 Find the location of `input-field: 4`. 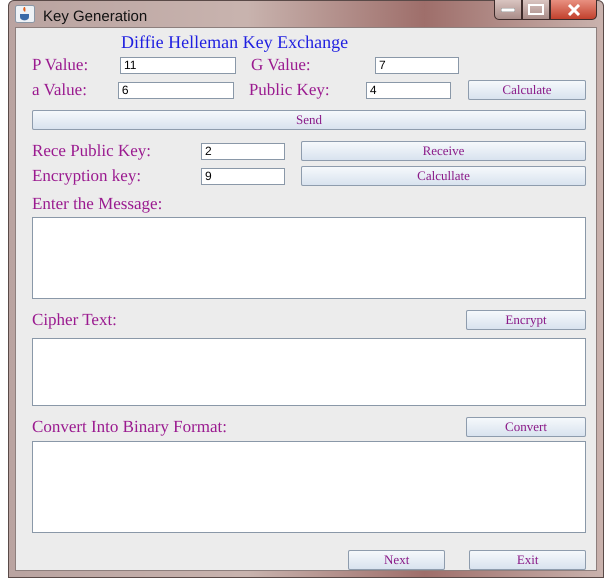

input-field: 4 is located at coordinates (408, 90).